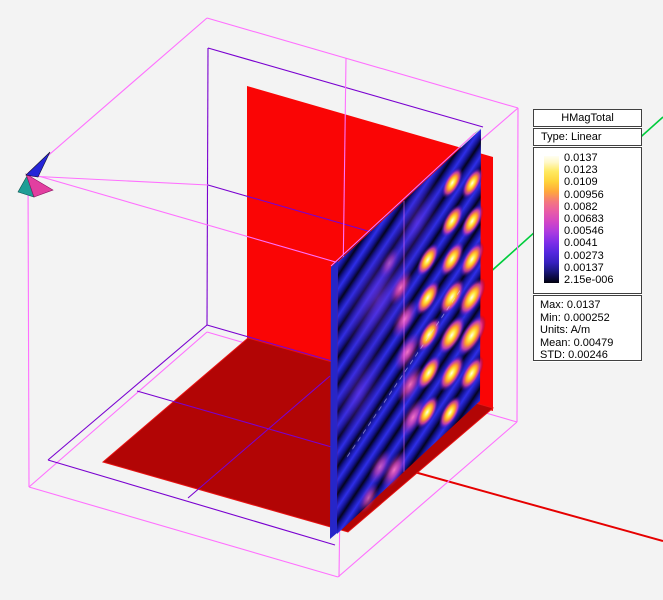 This screenshot has height=600, width=663. Describe the element at coordinates (565, 330) in the screenshot. I see `stat-units: Units: A/m` at that location.